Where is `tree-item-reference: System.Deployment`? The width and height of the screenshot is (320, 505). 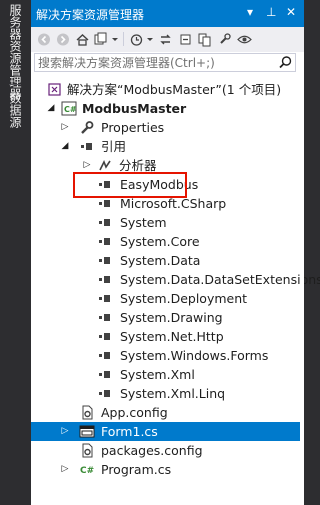
tree-item-reference: System.Deployment is located at coordinates (167, 298).